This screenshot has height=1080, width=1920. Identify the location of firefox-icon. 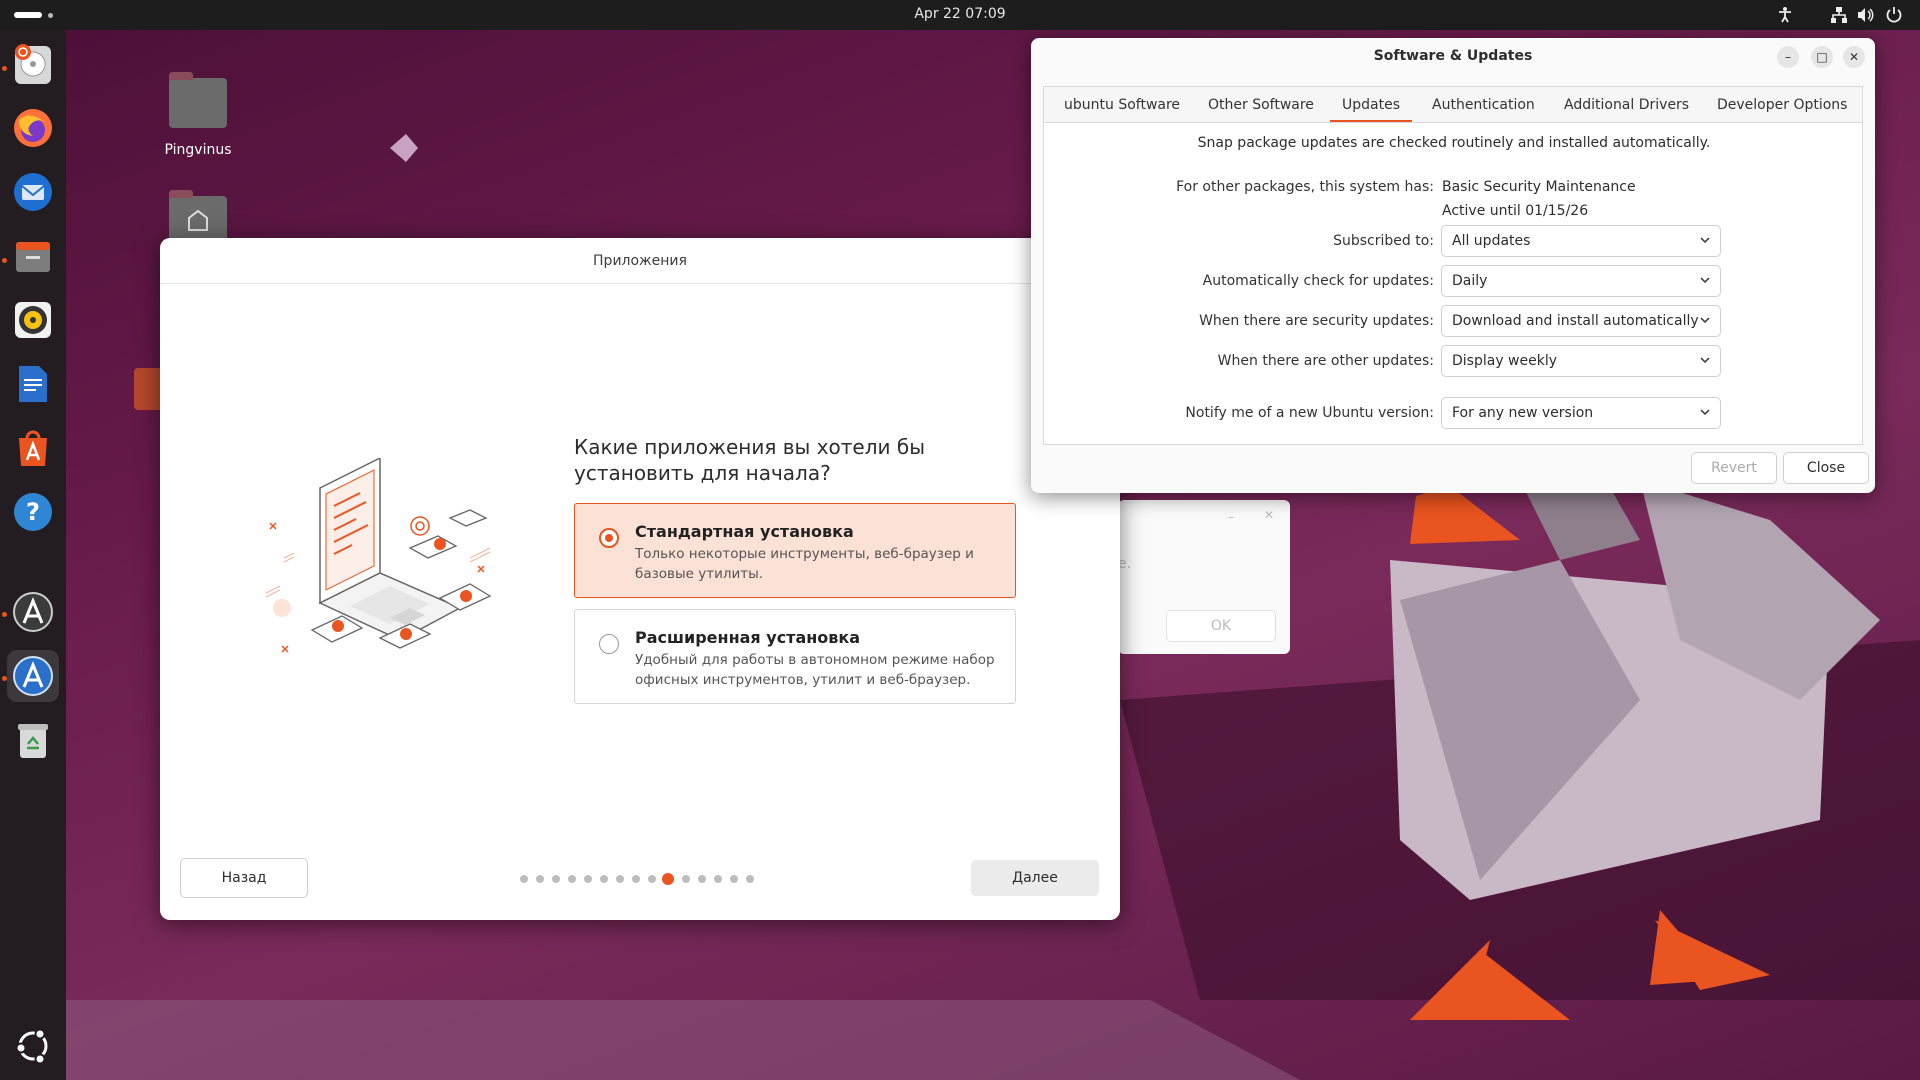
(33, 128).